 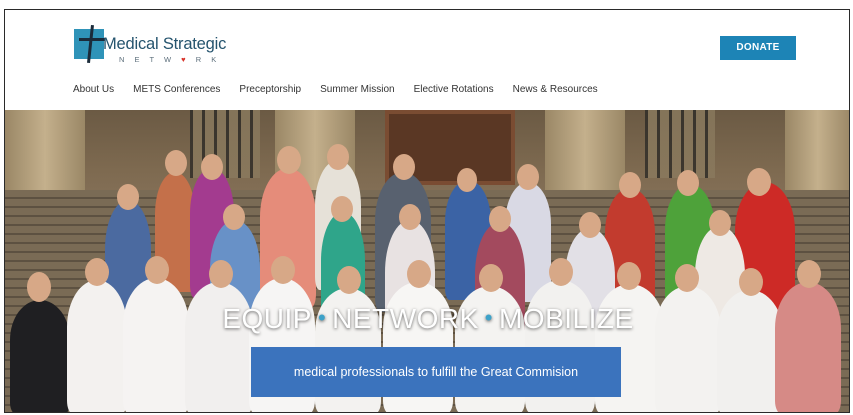 What do you see at coordinates (176, 89) in the screenshot?
I see `nav-item-mets-conferences: METS Conferences` at bounding box center [176, 89].